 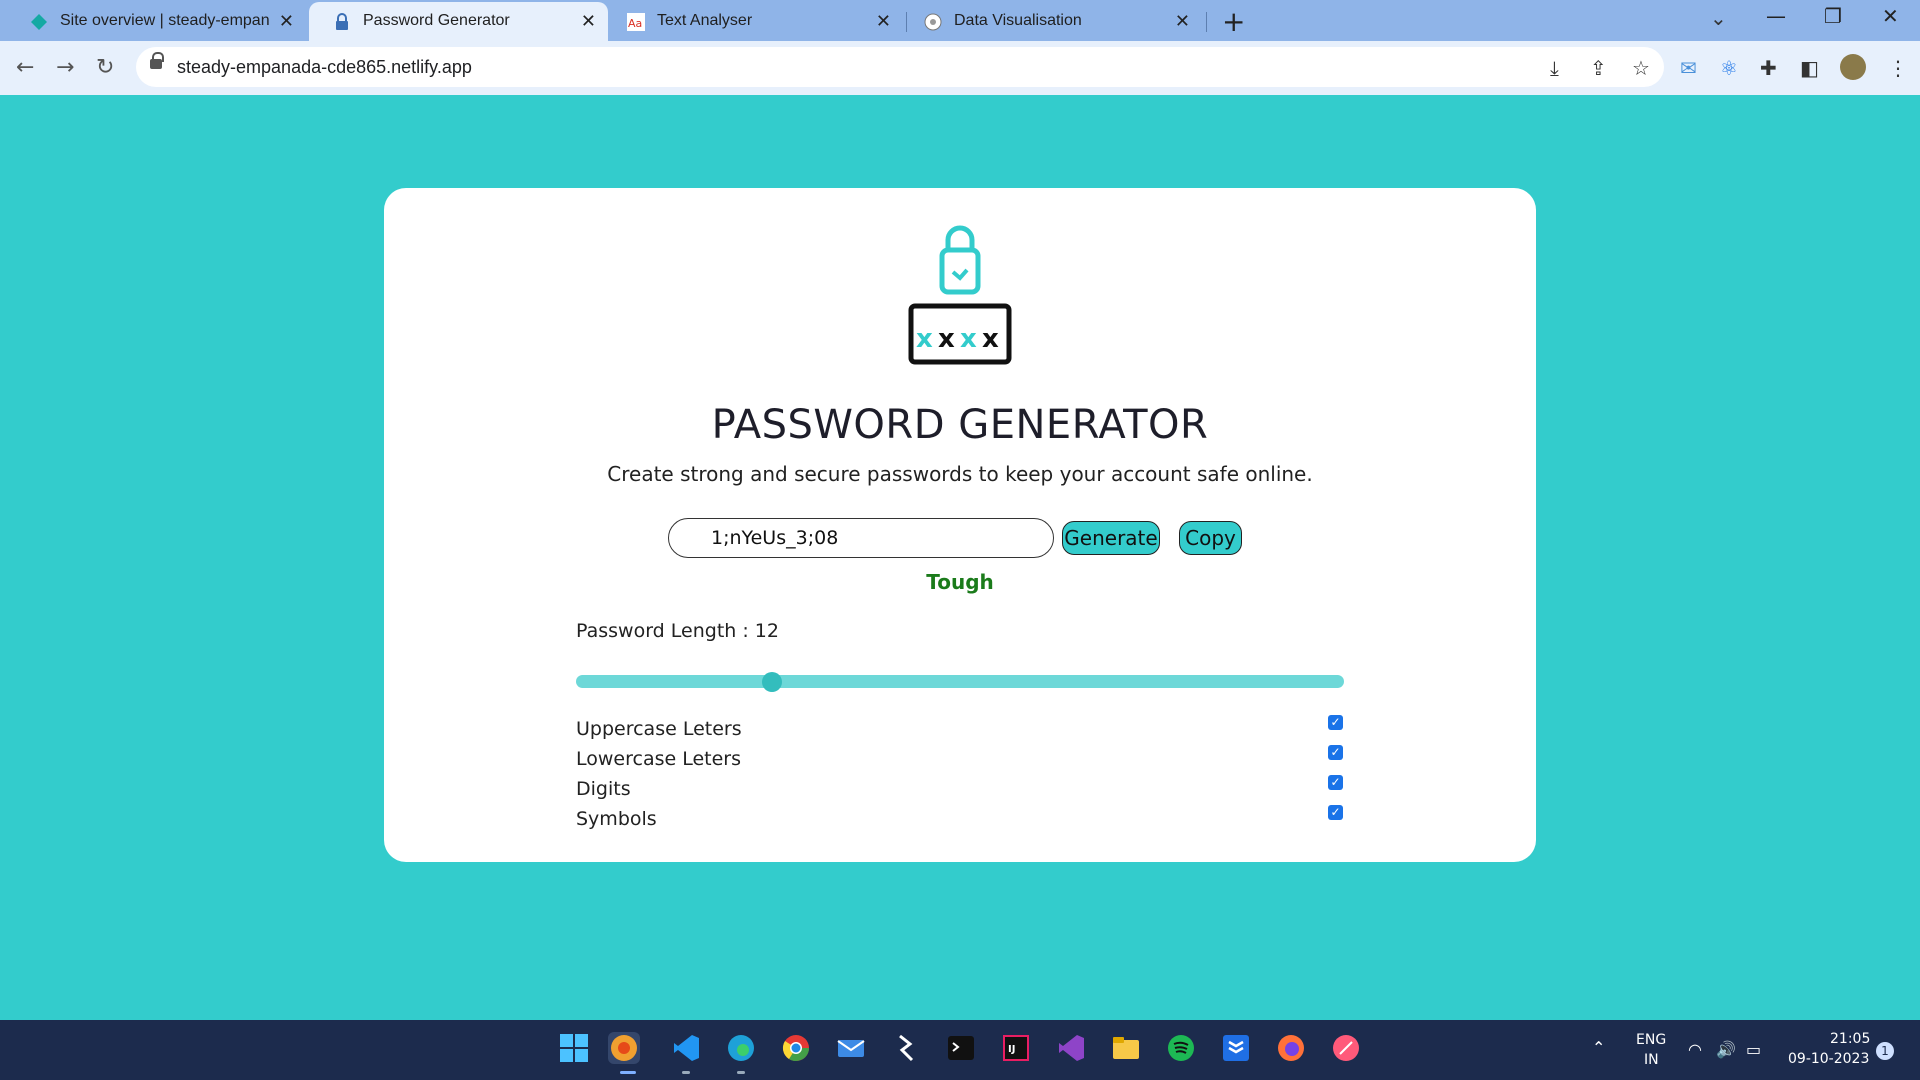 I want to click on uppercase-checkbox: ✓, so click(x=1335, y=722).